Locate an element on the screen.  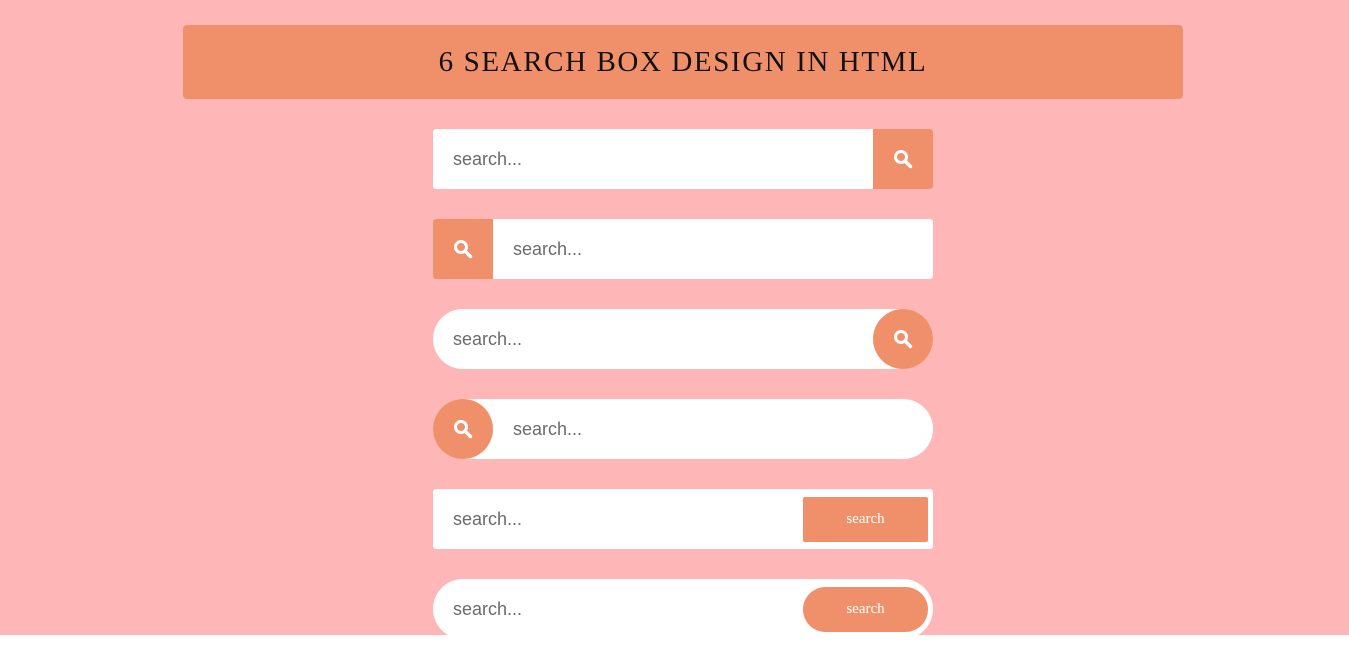
search-box-5: search is located at coordinates (683, 519).